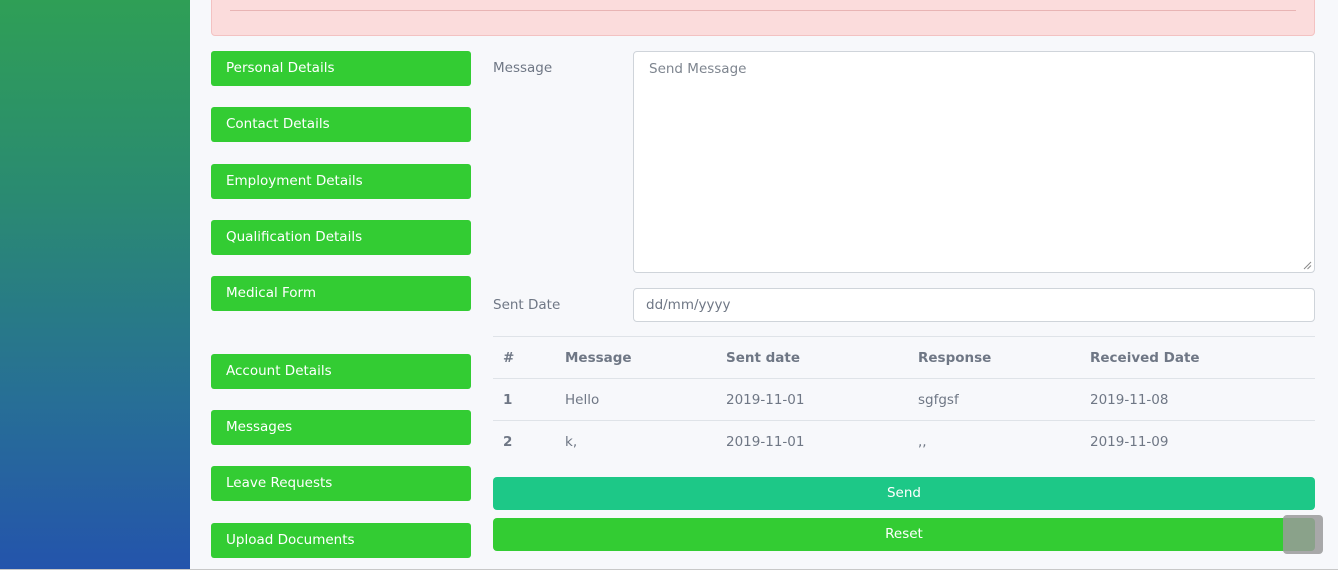 The height and width of the screenshot is (572, 1338). What do you see at coordinates (95, 285) in the screenshot?
I see `left-gradient-panel` at bounding box center [95, 285].